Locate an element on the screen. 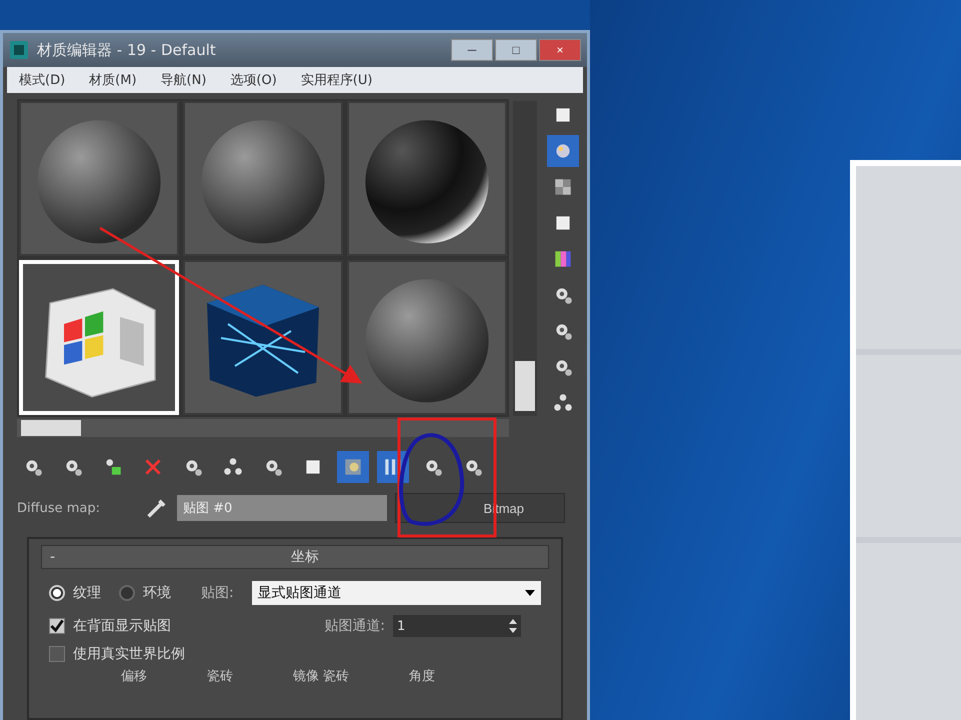 The width and height of the screenshot is (961, 720). minimize-button: ─ is located at coordinates (472, 50).